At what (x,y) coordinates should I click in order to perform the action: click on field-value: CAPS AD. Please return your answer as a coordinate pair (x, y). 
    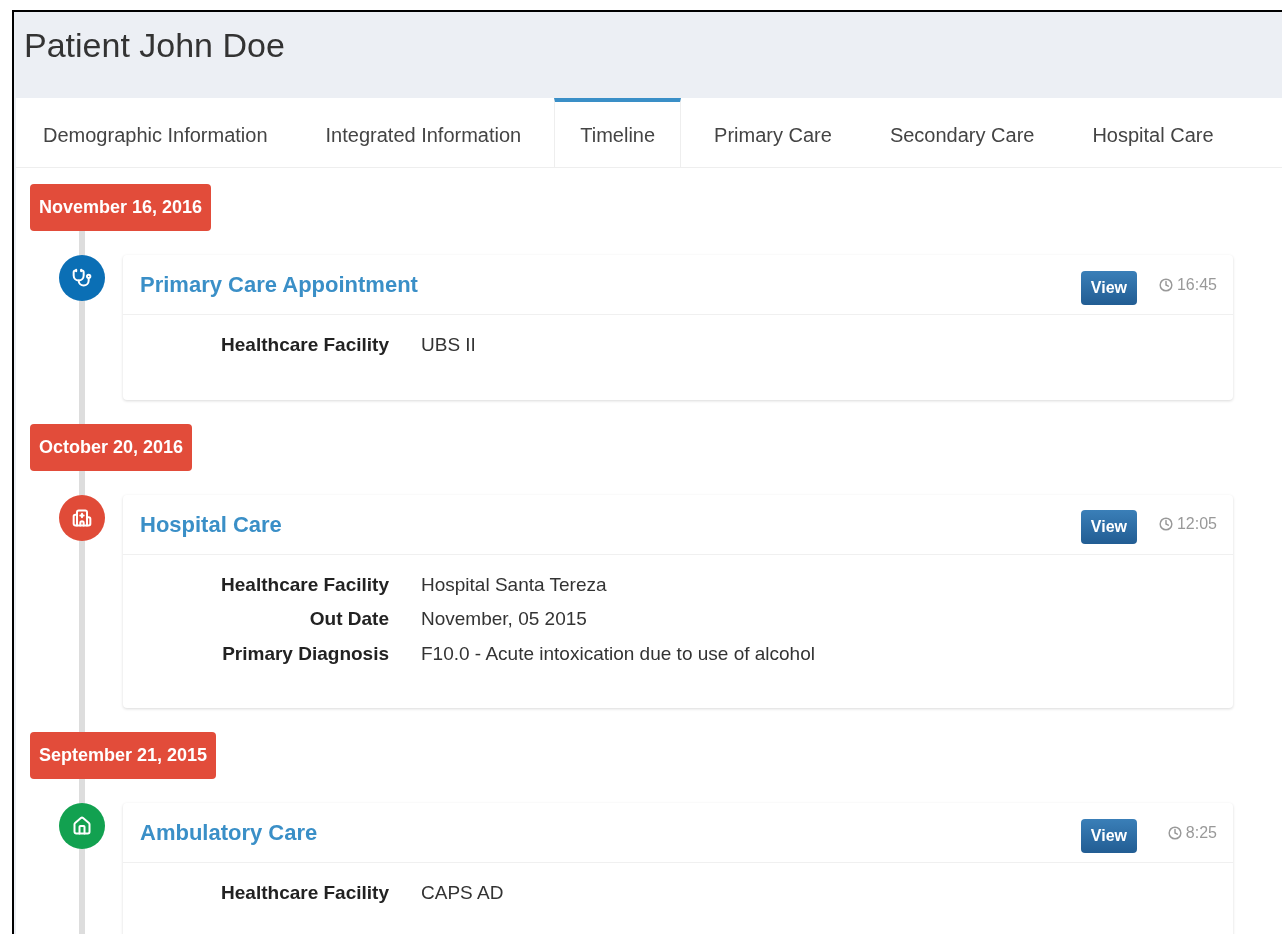
    Looking at the image, I should click on (463, 893).